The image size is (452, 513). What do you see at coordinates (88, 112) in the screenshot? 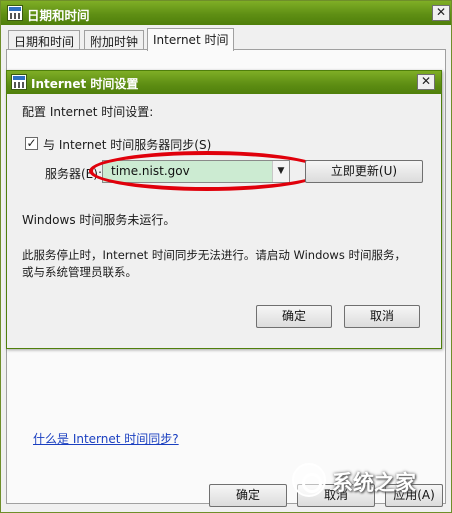
I see `configure-label: 配置 Internet 时间设置:` at bounding box center [88, 112].